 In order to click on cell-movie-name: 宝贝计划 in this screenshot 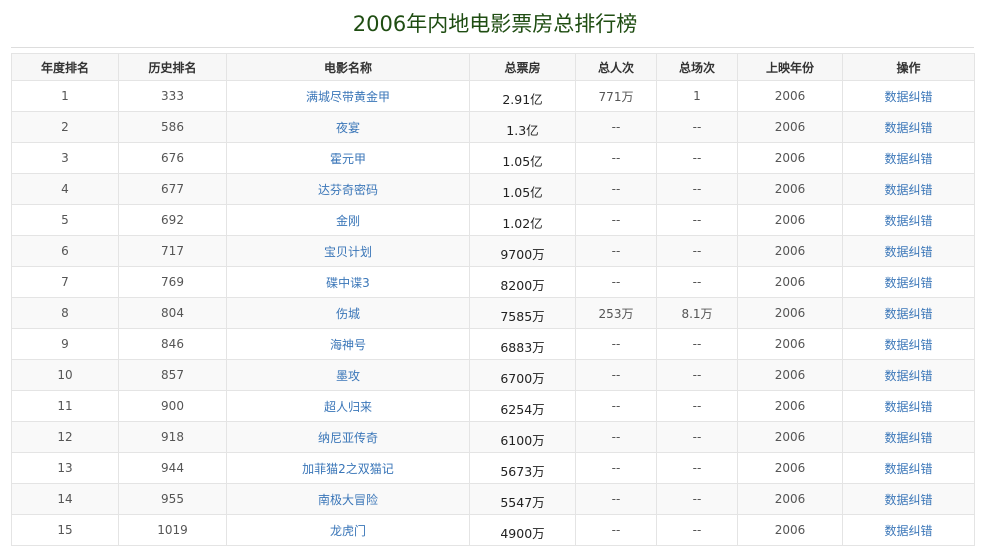, I will do `click(348, 251)`.